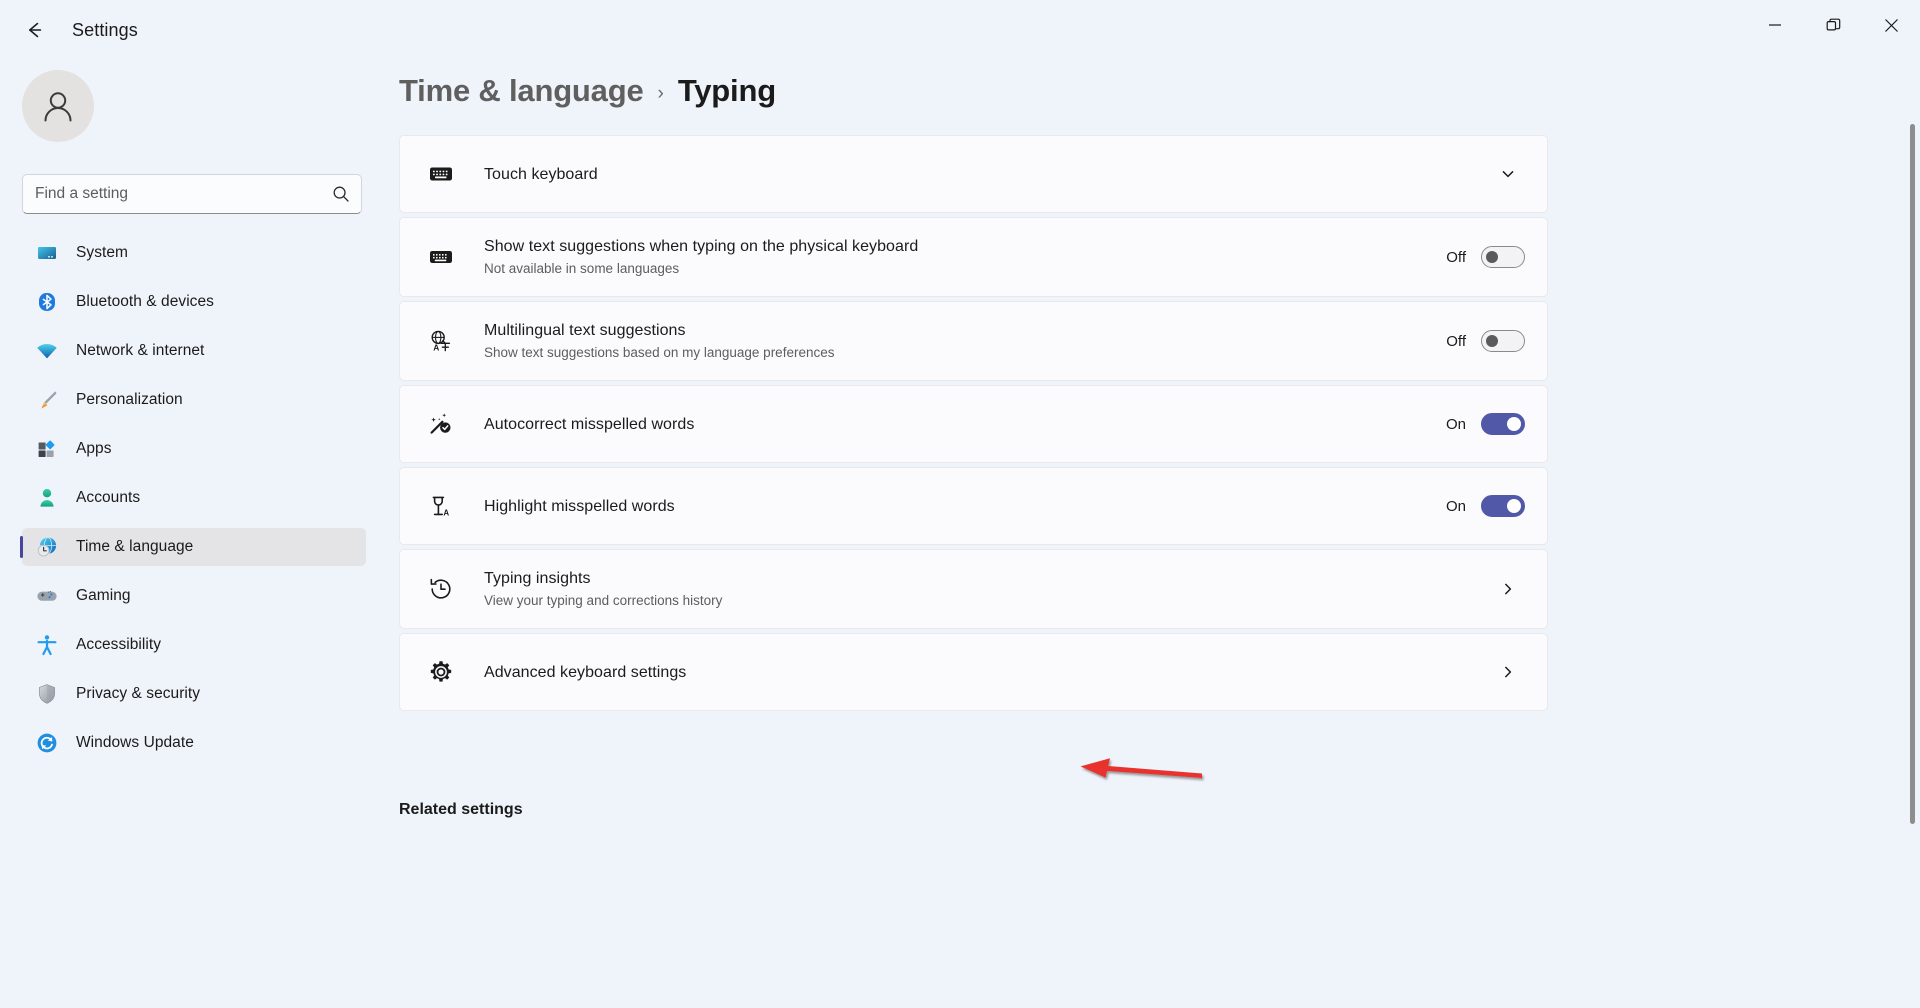 This screenshot has height=1008, width=1920. I want to click on title-bar: Settings, so click(960, 30).